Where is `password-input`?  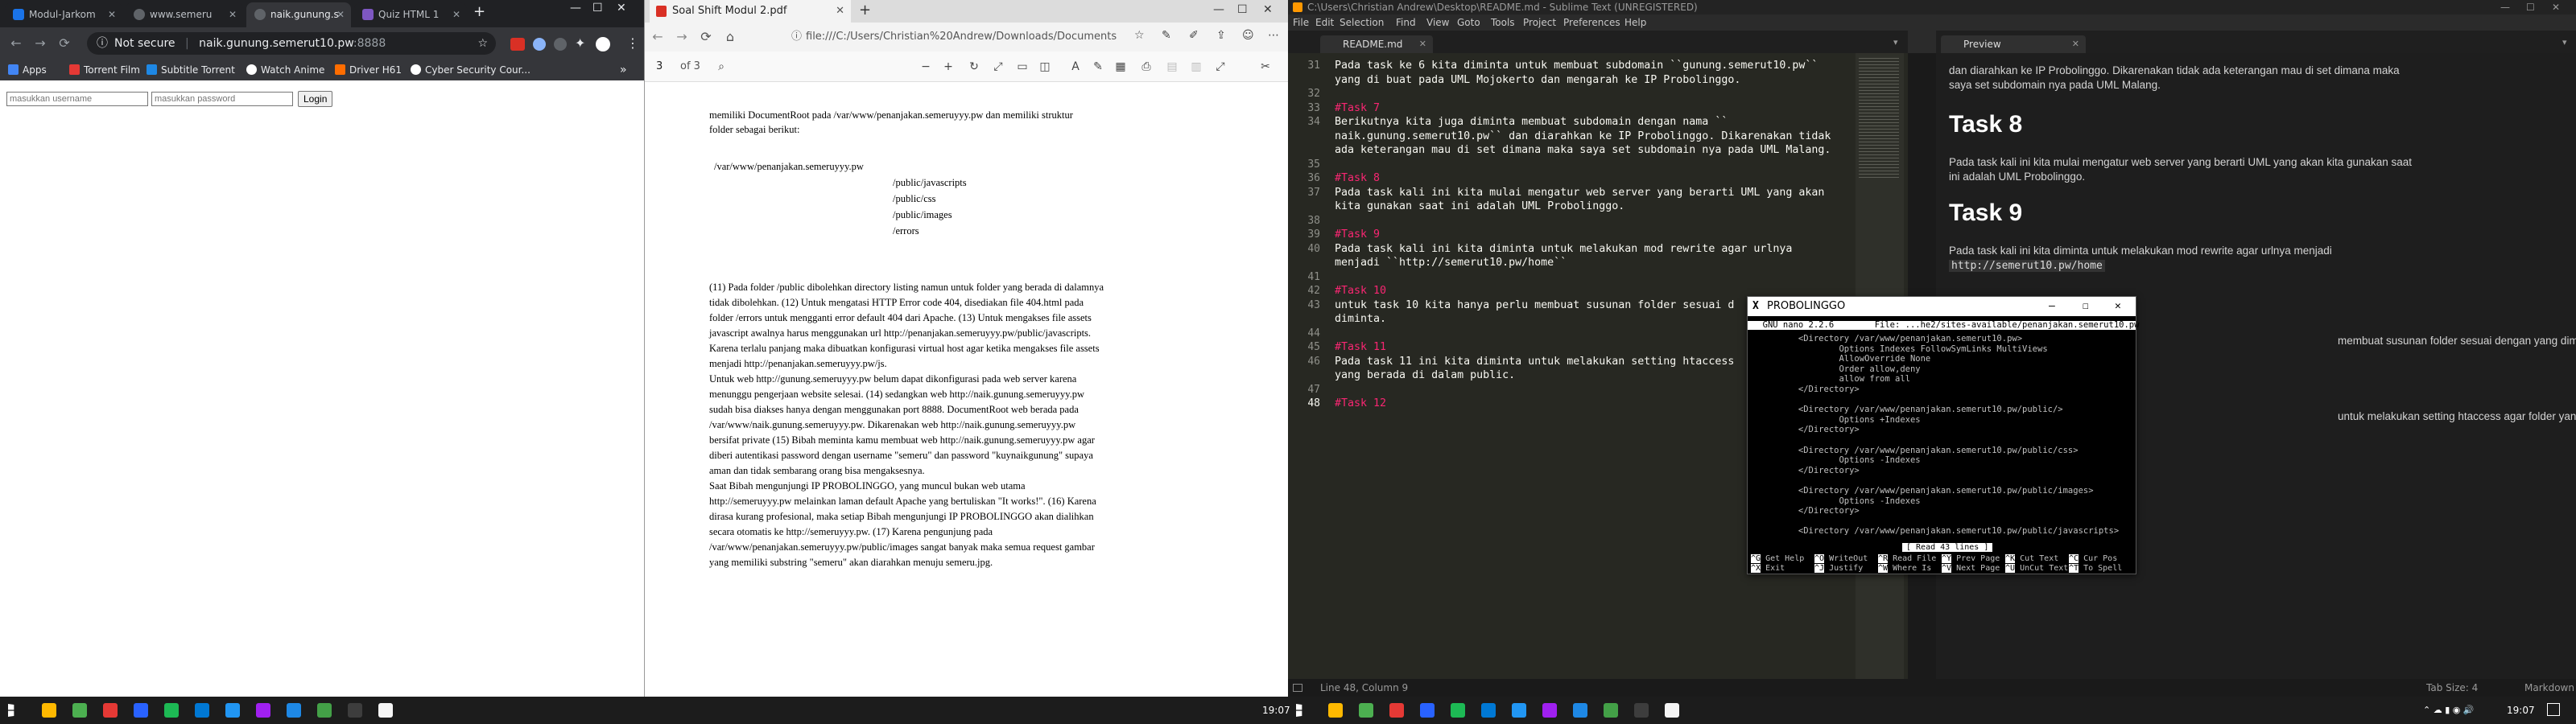 password-input is located at coordinates (222, 99).